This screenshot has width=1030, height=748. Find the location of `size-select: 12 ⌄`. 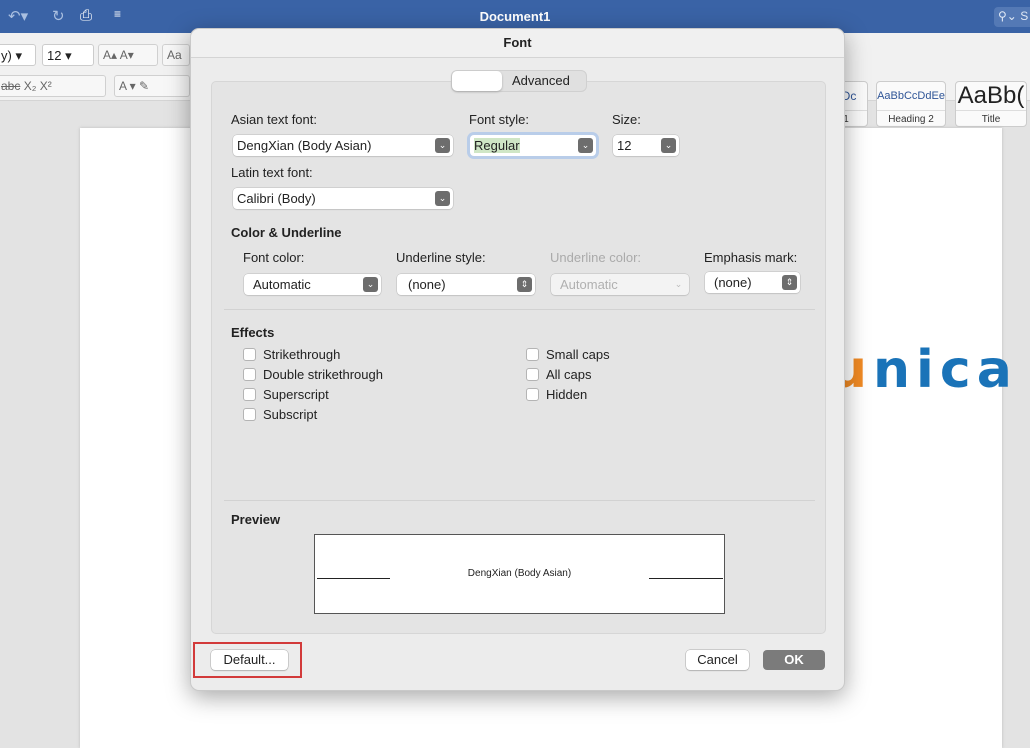

size-select: 12 ⌄ is located at coordinates (646, 145).